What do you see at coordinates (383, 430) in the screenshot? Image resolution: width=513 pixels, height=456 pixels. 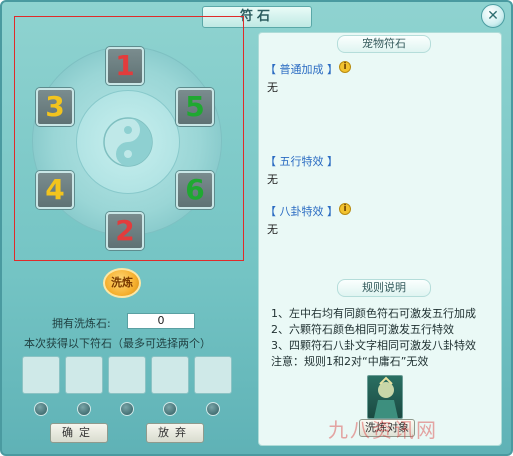 I see `watermark-text: 九八资讯网` at bounding box center [383, 430].